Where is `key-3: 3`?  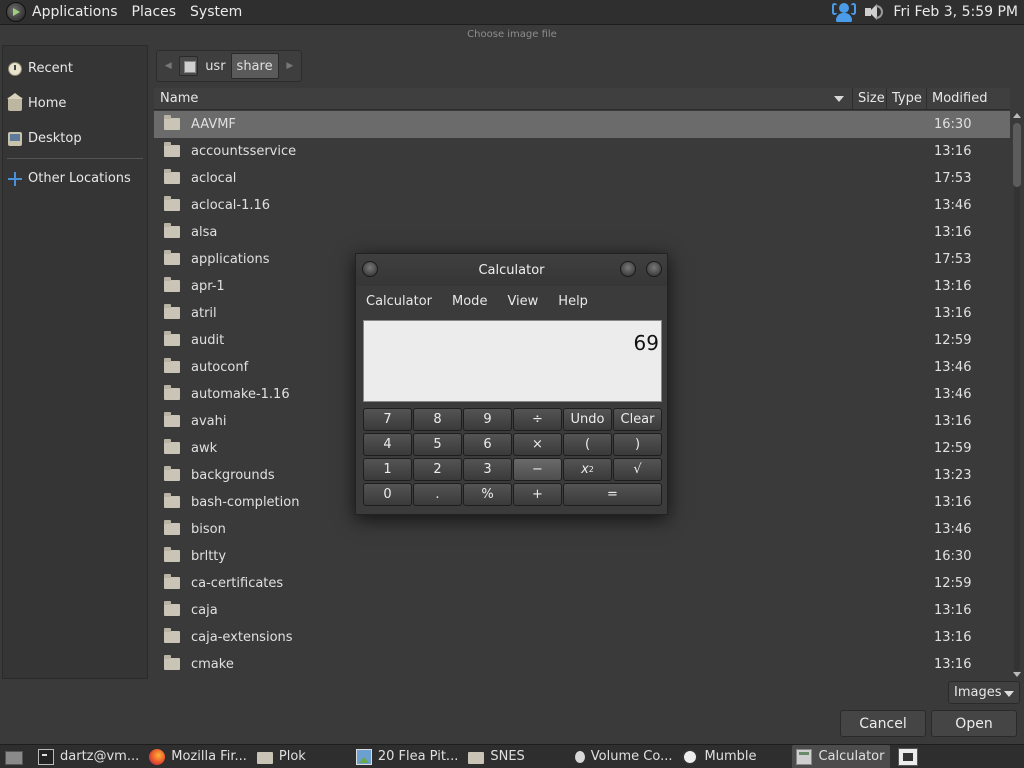
key-3: 3 is located at coordinates (487, 469).